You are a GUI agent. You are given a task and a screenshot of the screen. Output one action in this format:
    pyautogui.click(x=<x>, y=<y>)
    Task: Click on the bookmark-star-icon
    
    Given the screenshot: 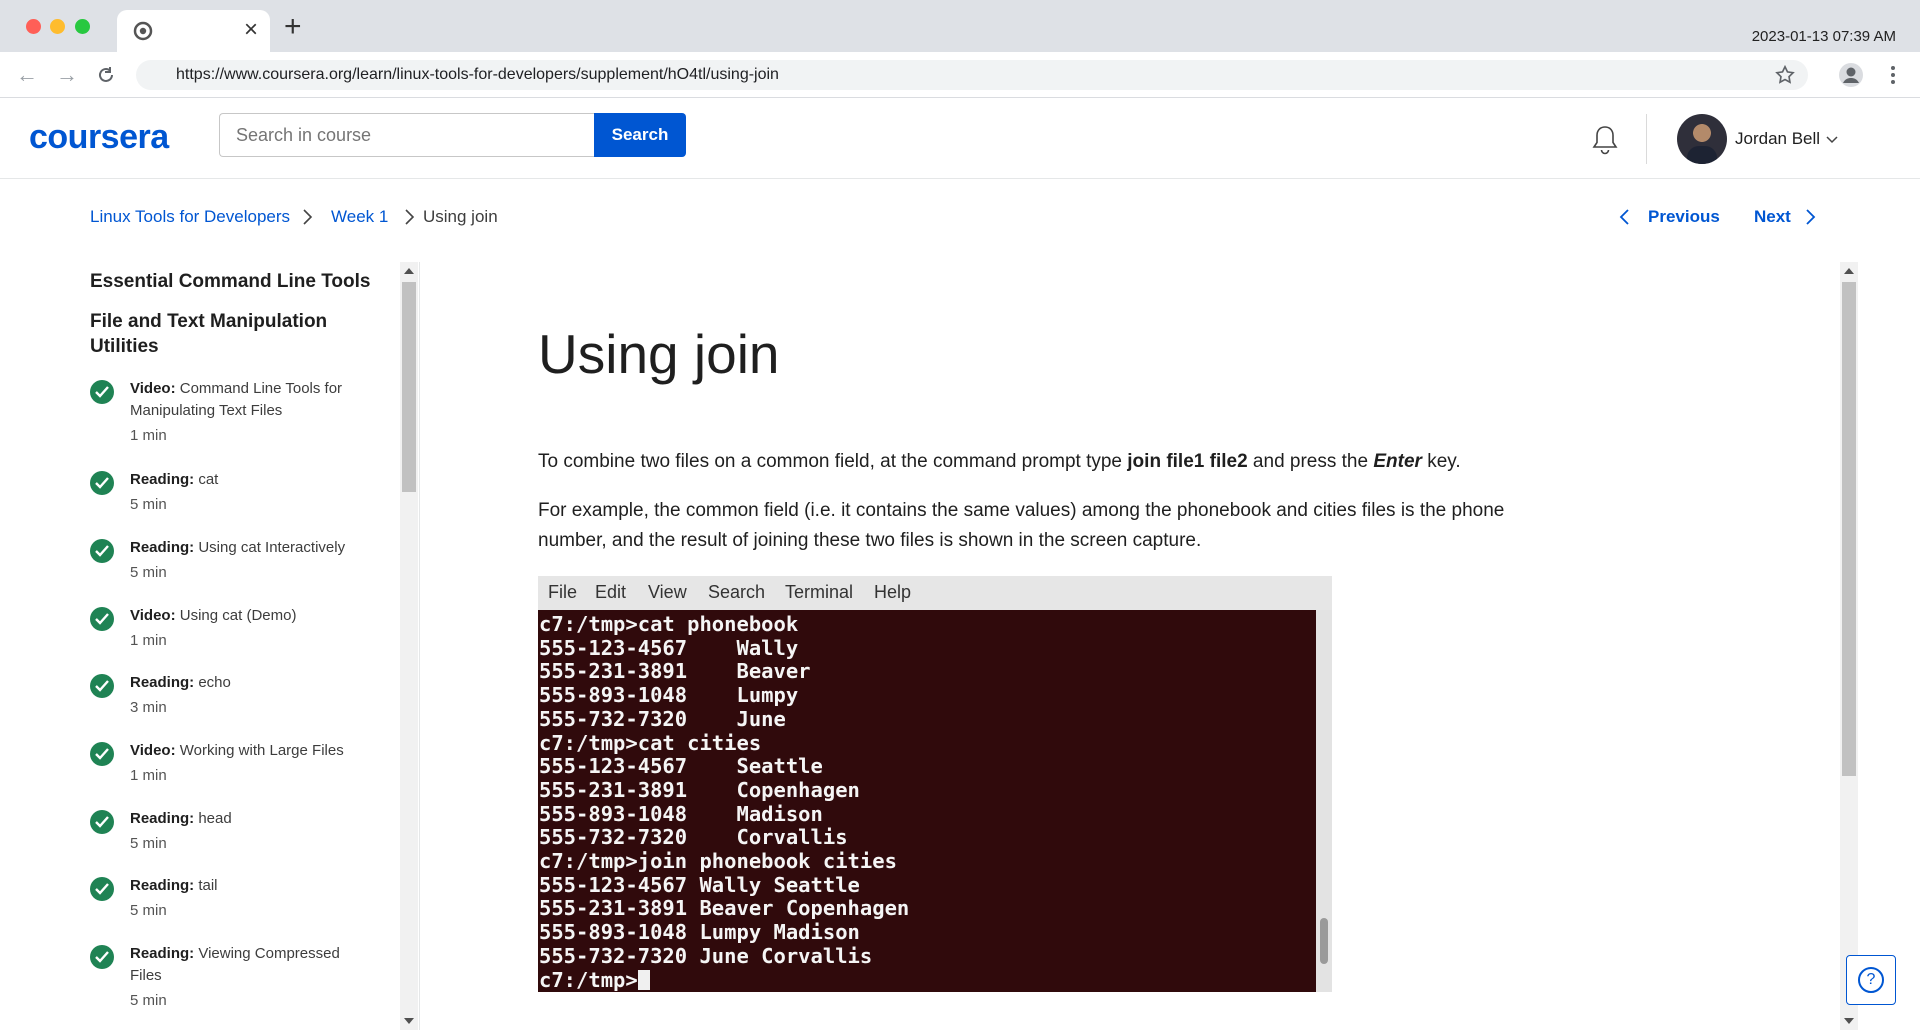 What is the action you would take?
    pyautogui.click(x=1785, y=75)
    